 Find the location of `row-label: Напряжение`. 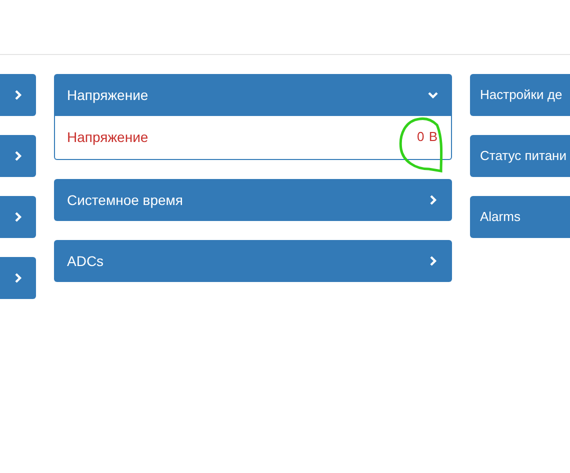

row-label: Напряжение is located at coordinates (107, 137).